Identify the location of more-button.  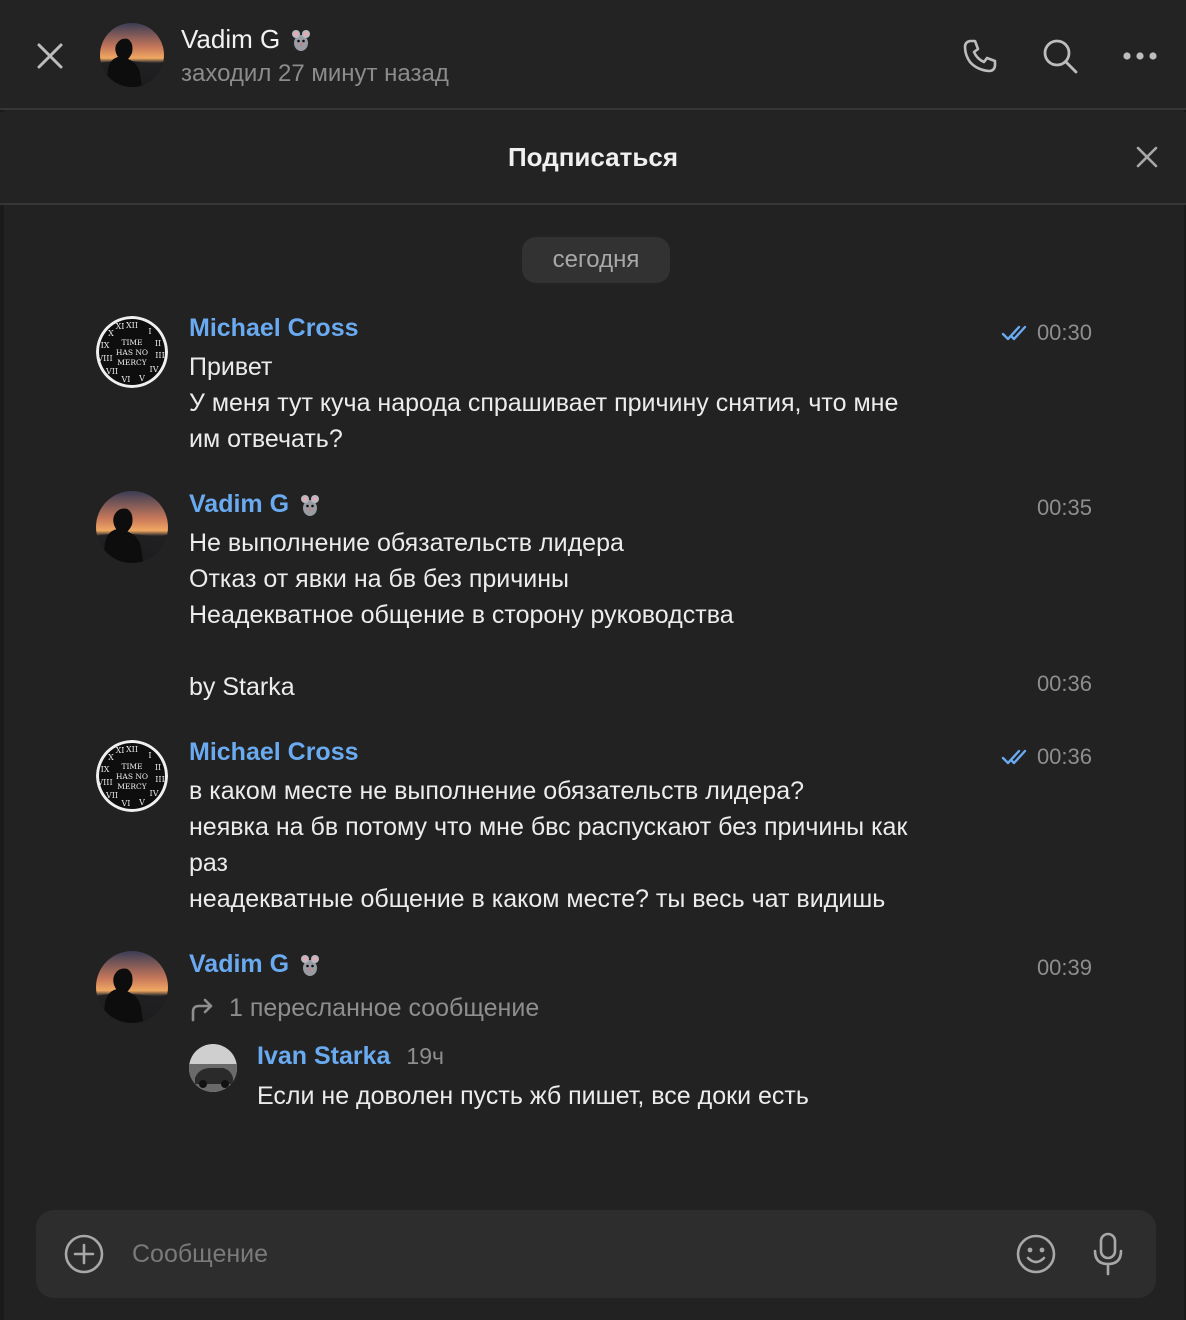
(1140, 56).